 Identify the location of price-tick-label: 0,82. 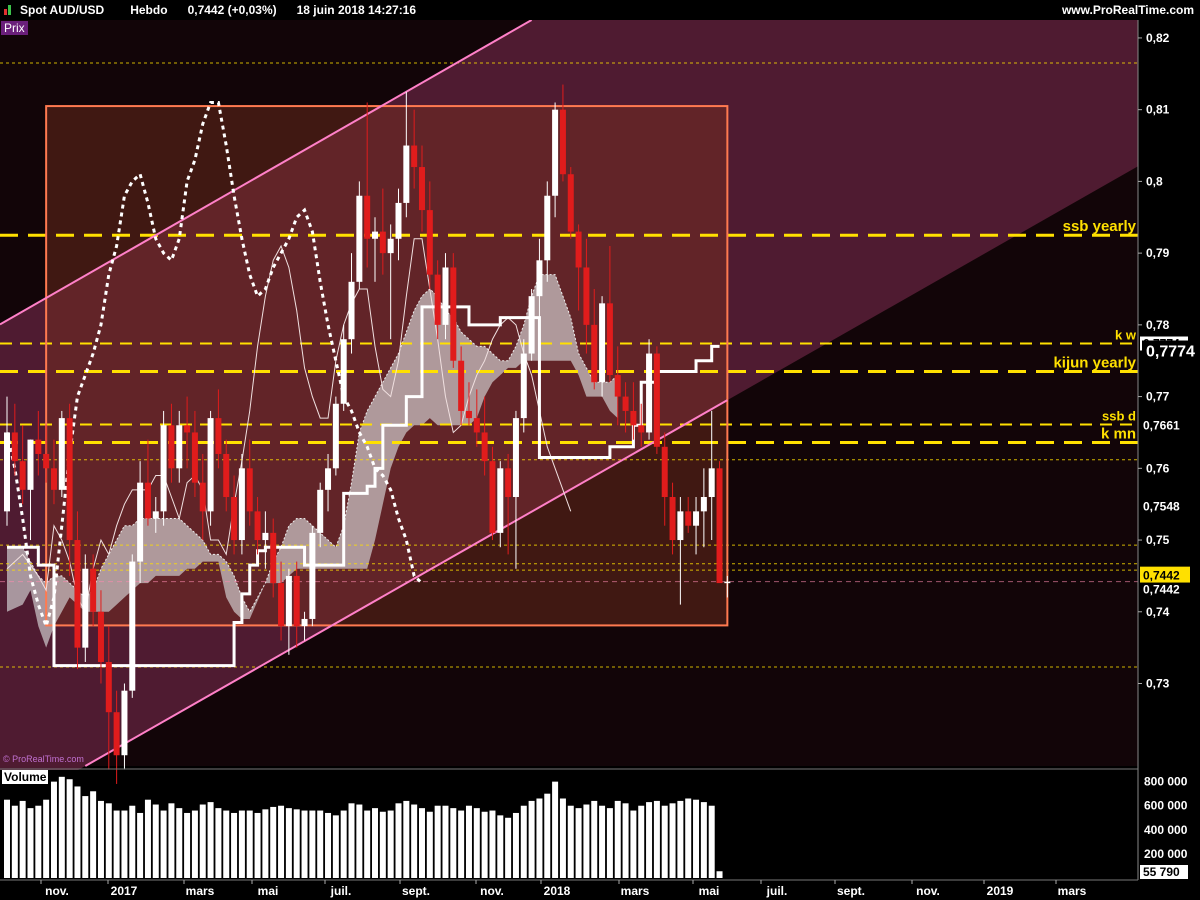
(1158, 38).